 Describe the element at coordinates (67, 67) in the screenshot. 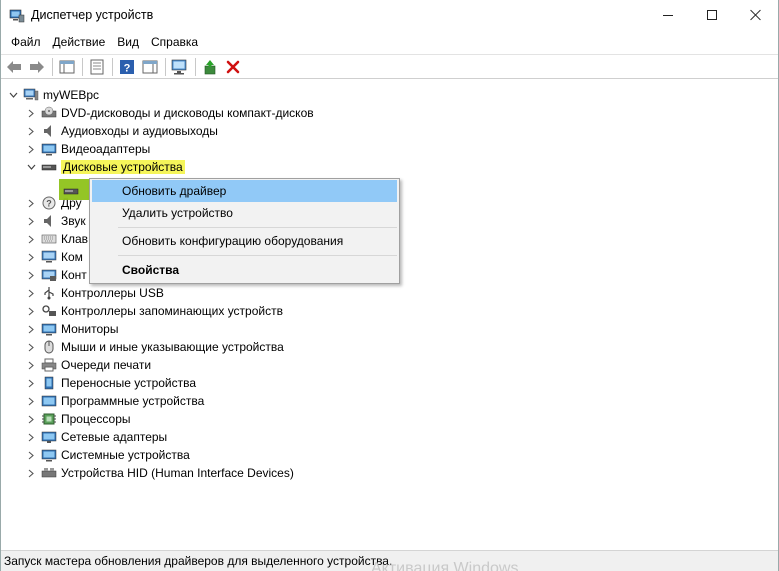

I see `show-hide-console-tree-button` at that location.